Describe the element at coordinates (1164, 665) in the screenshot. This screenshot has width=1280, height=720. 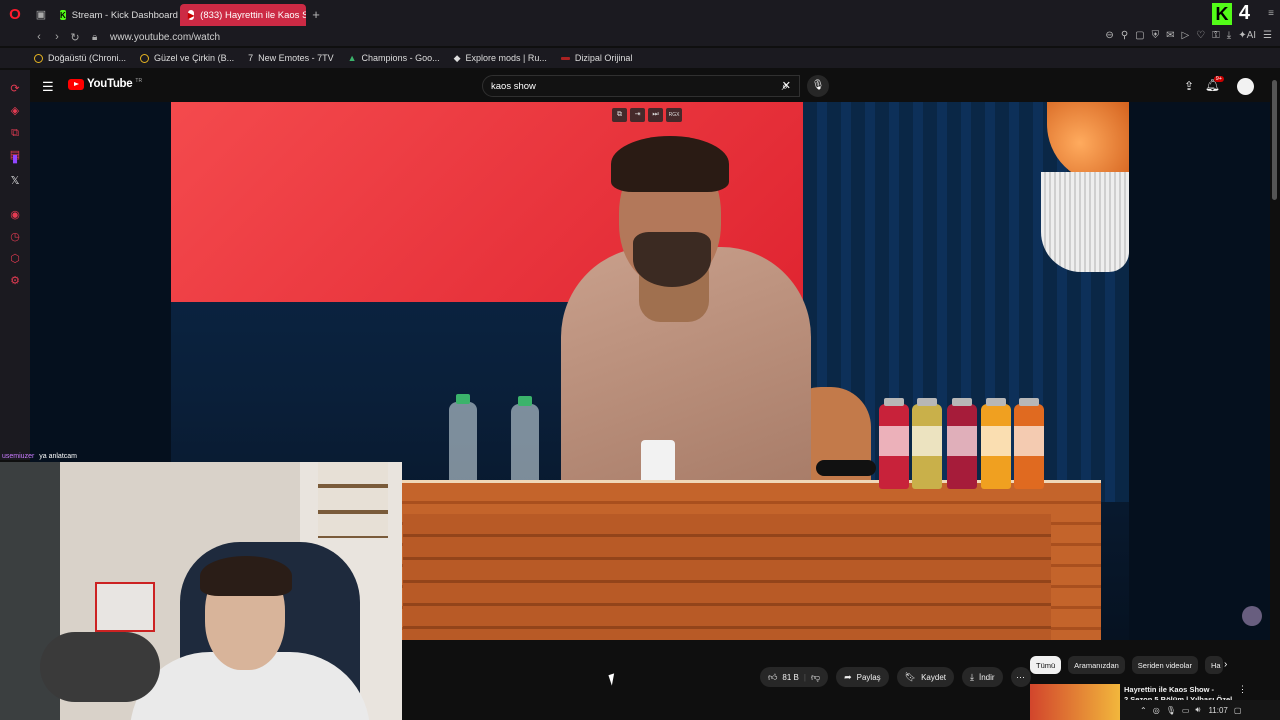
I see `chip-series: Seriden videolar` at that location.